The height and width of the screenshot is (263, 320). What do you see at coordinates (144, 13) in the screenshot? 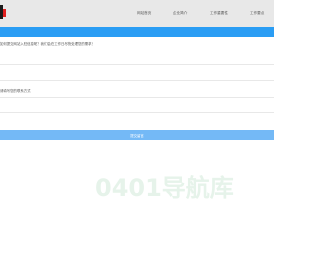
I see `nav-item-home: 网站首页` at bounding box center [144, 13].